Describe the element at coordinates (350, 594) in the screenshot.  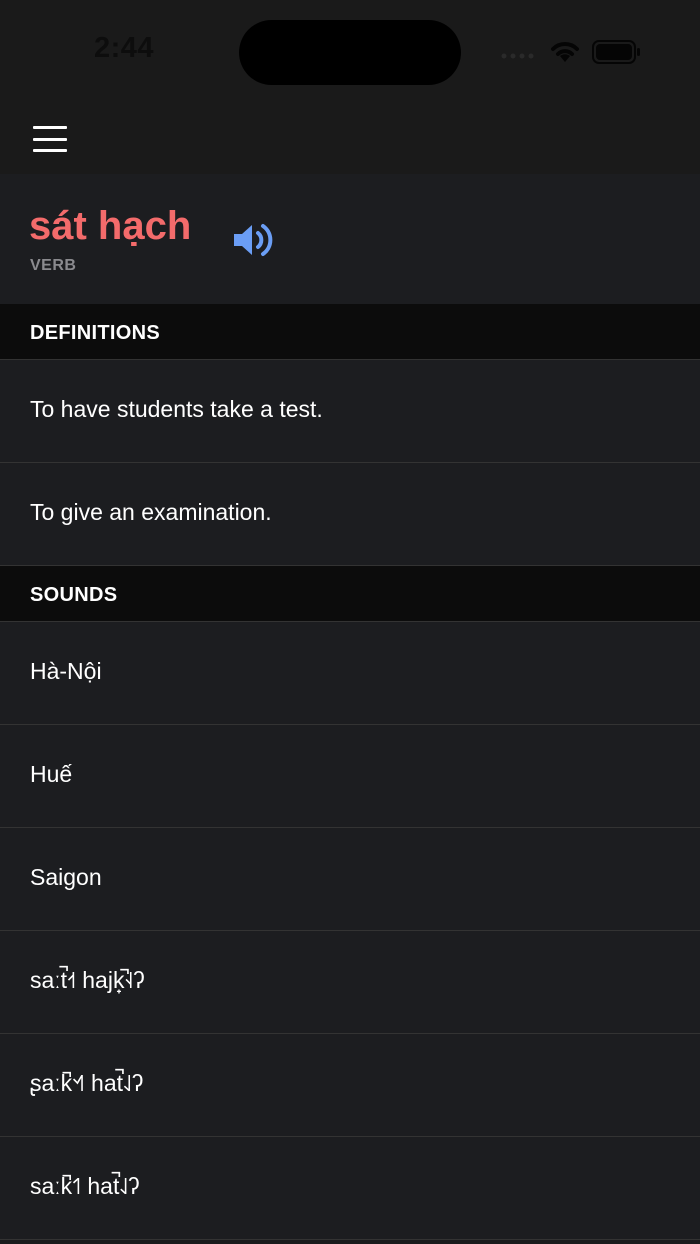
I see `sounds-section-header: SOUNDS` at that location.